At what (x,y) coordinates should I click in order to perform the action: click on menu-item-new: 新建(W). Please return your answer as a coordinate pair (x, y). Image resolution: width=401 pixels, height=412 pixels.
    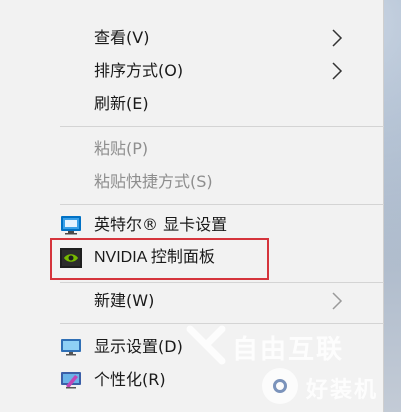
    Looking at the image, I should click on (192, 301).